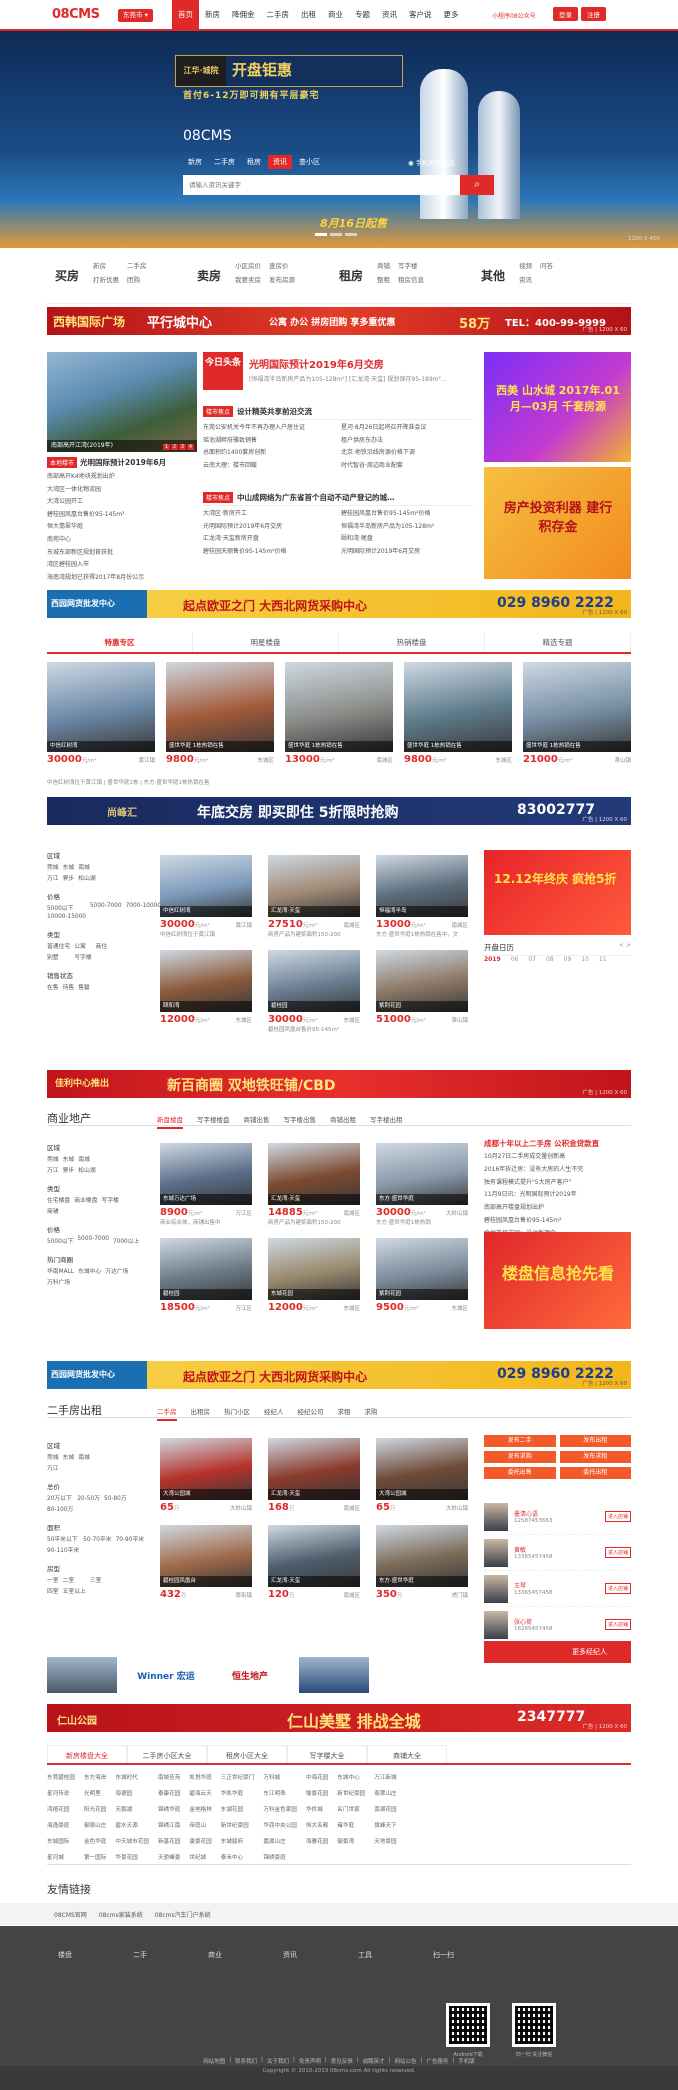 This screenshot has width=678, height=2090. Describe the element at coordinates (169, 1809) in the screenshot. I see `directory-item: 锦绣华庭` at that location.